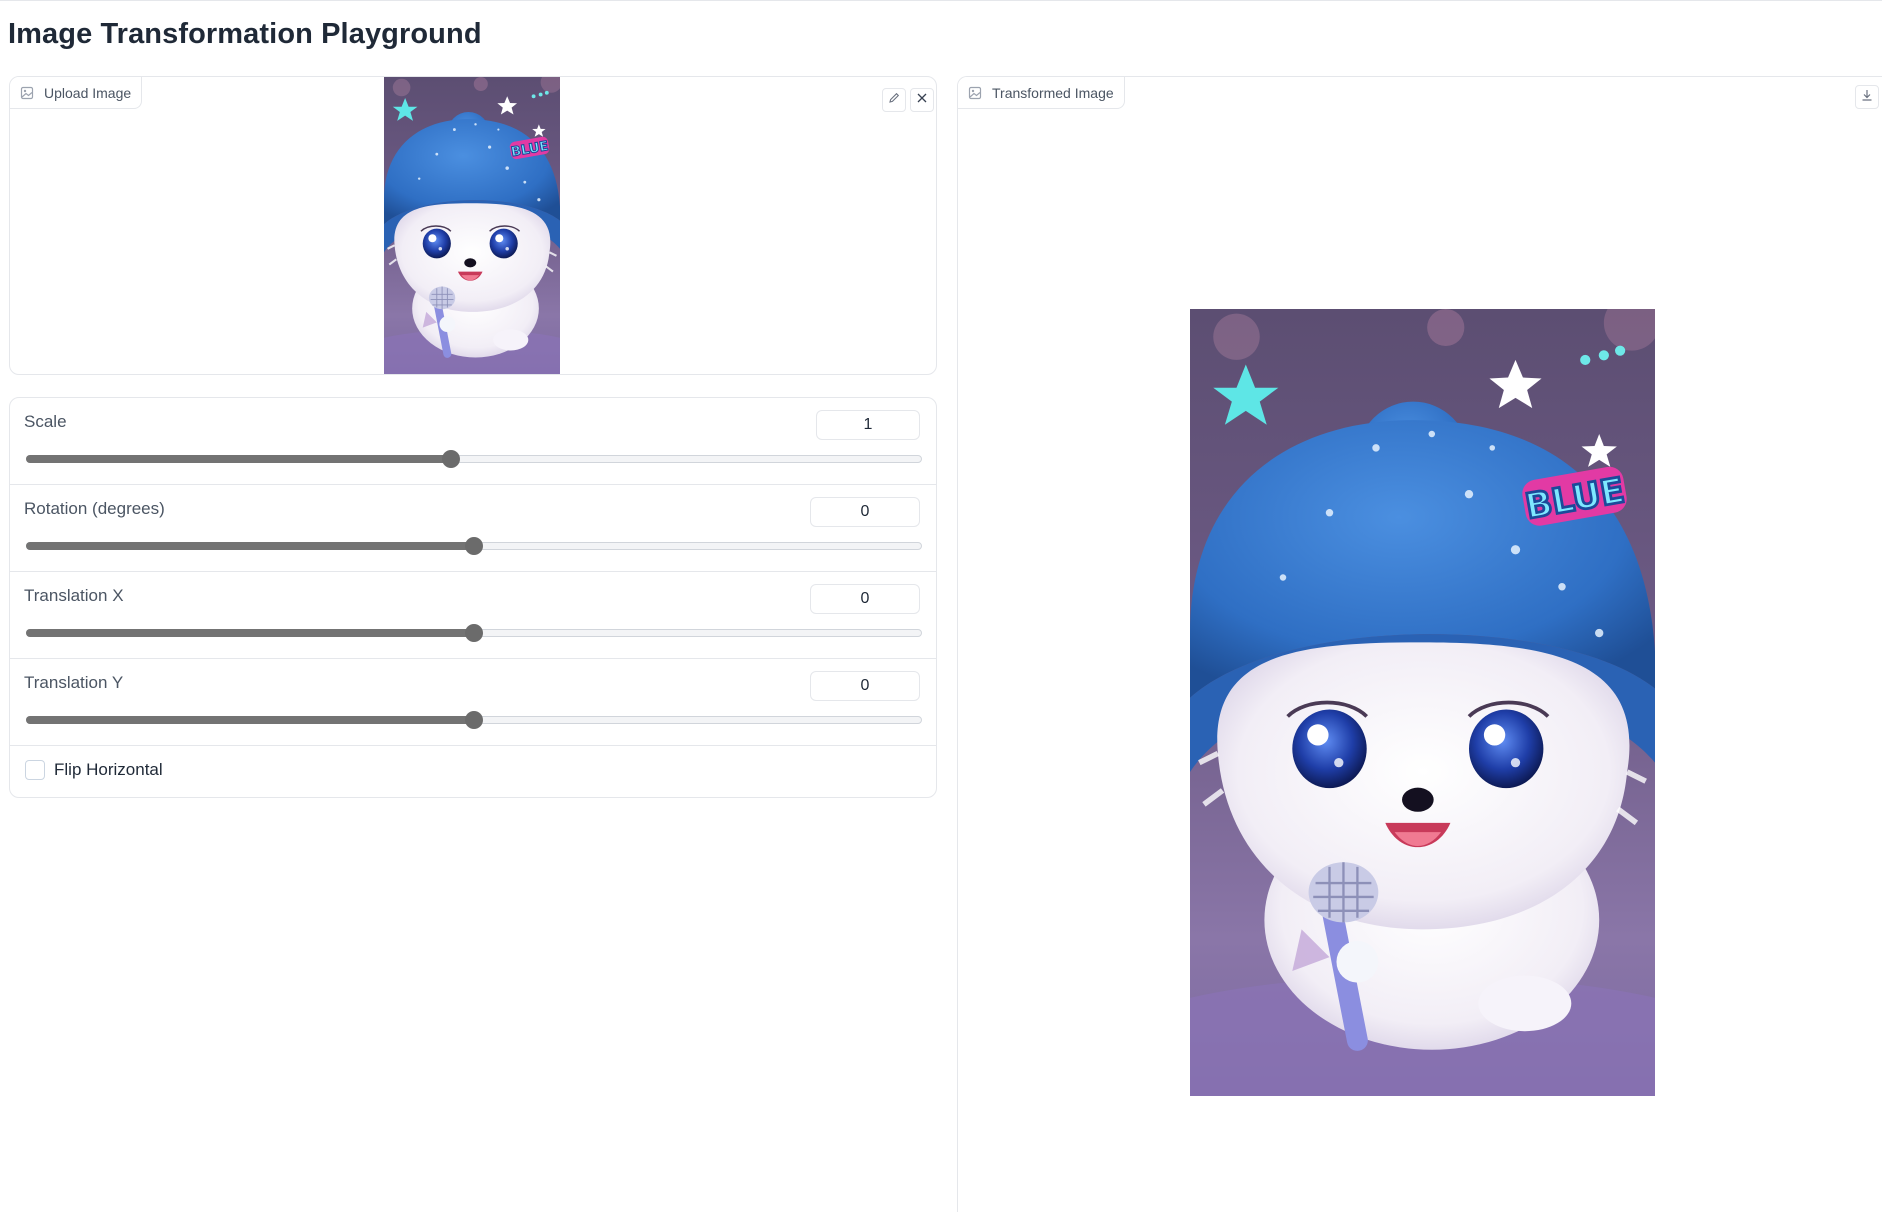  I want to click on rotation-control: Rotation (degrees) 0, so click(473, 528).